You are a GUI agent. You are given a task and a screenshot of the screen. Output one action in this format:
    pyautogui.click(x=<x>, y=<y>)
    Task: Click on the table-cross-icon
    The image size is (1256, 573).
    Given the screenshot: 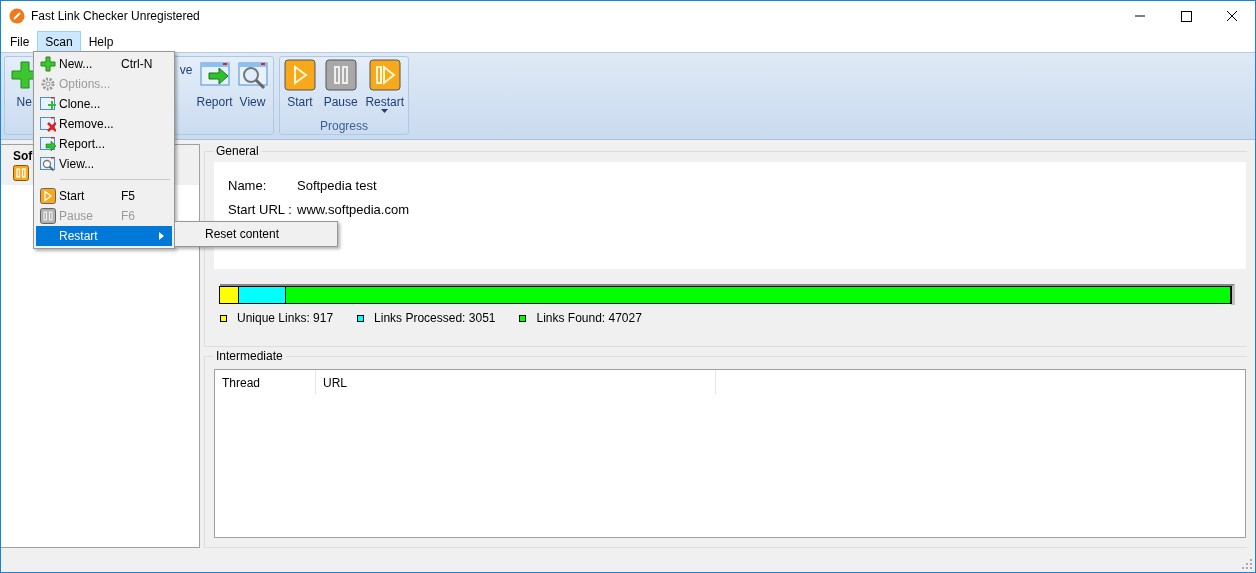 What is the action you would take?
    pyautogui.click(x=48, y=124)
    